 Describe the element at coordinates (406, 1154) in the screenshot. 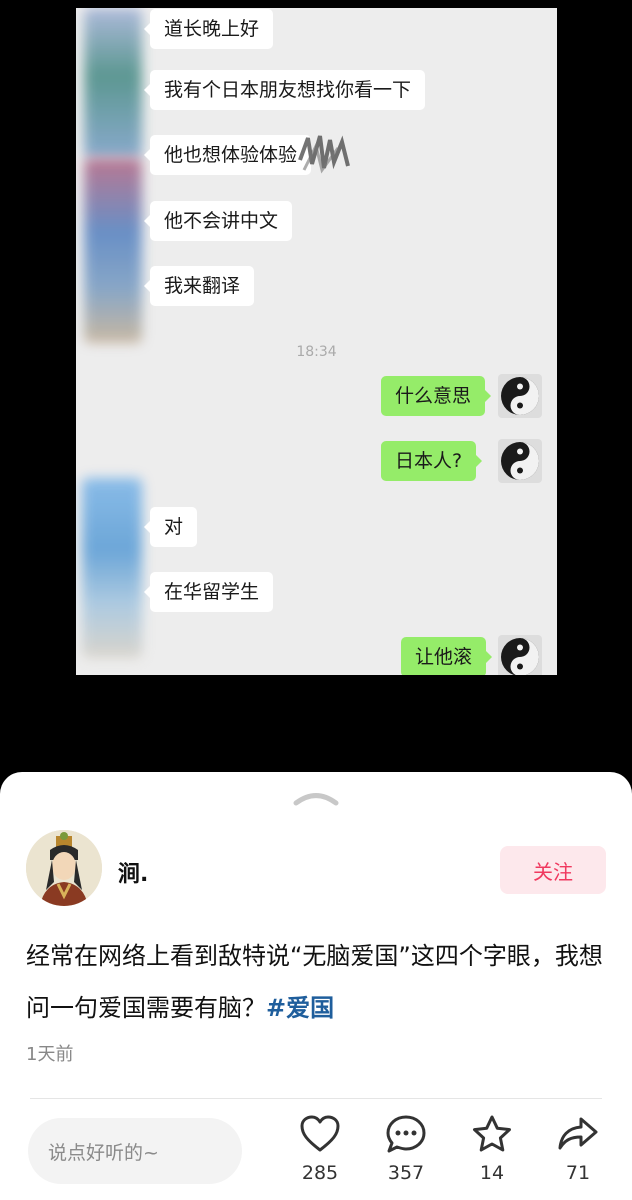

I see `comment-button: 357` at that location.